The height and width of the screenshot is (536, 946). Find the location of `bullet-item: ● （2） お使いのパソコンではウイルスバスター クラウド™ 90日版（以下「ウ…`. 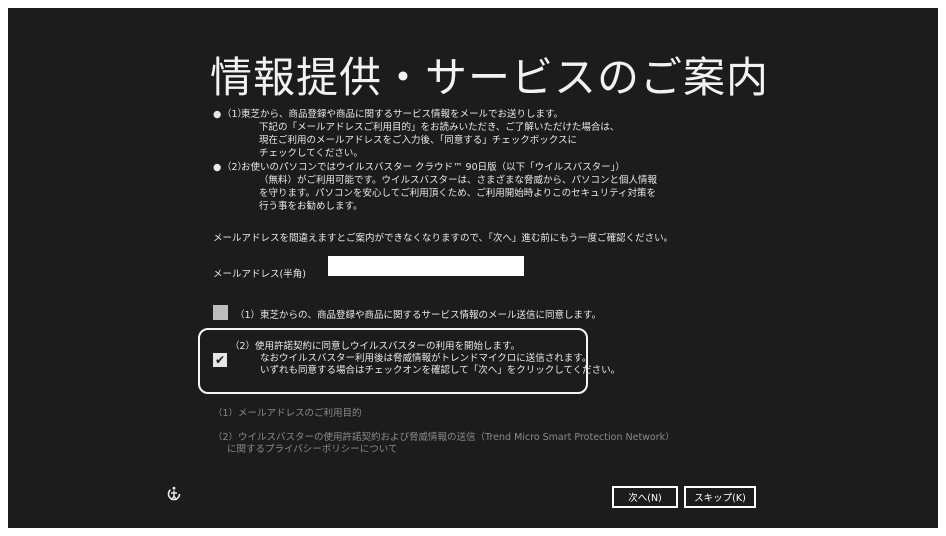

bullet-item: ● （2） お使いのパソコンではウイルスバスター クラウド™ 90日版（以下「ウ… is located at coordinates (435, 187).